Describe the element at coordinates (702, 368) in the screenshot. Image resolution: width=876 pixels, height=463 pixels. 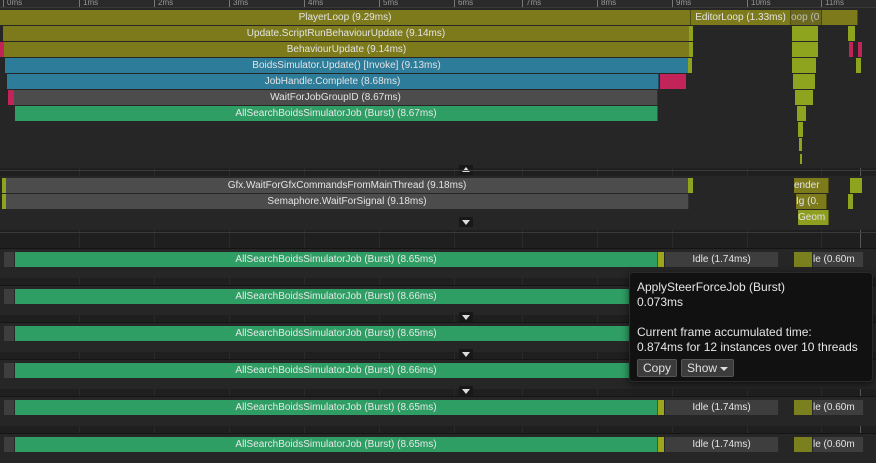
I see `show-button-label: Show` at that location.